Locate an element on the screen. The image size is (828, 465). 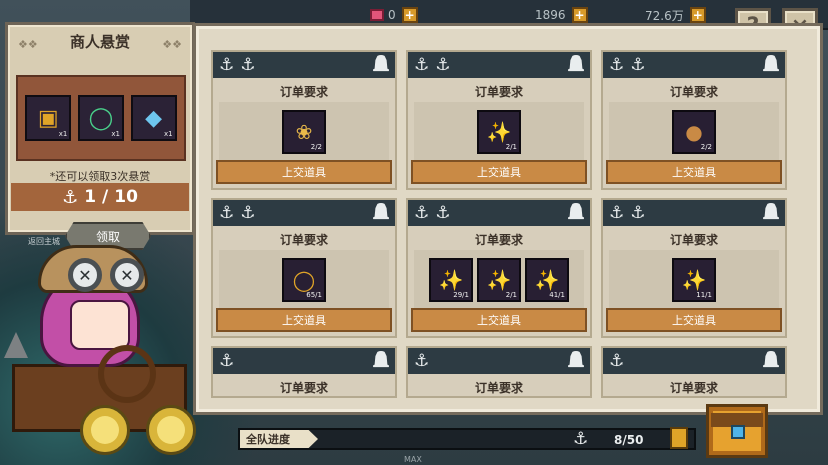
green-ring-icon: ◯ is located at coordinates (101, 118).